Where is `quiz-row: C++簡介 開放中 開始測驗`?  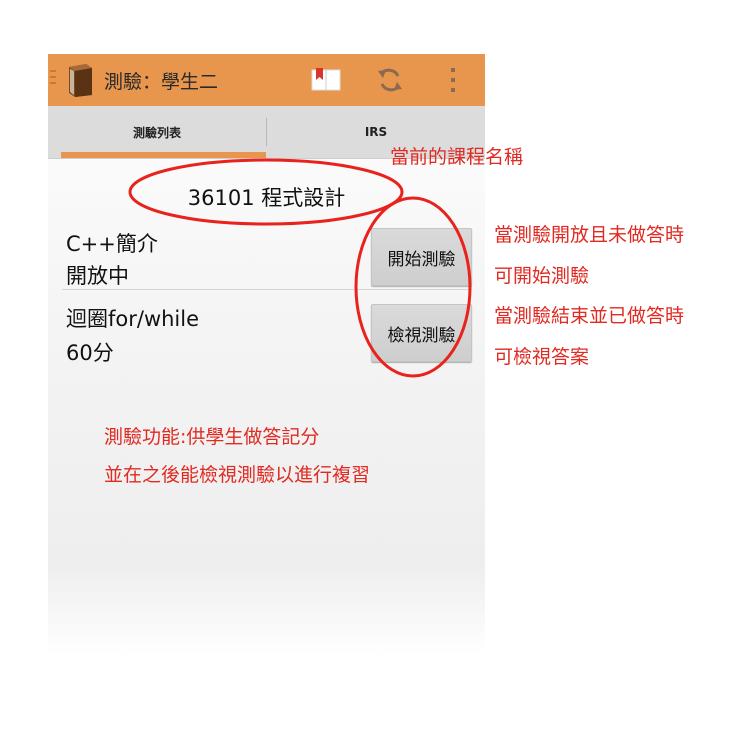
quiz-row: C++簡介 開放中 開始測驗 is located at coordinates (266, 257).